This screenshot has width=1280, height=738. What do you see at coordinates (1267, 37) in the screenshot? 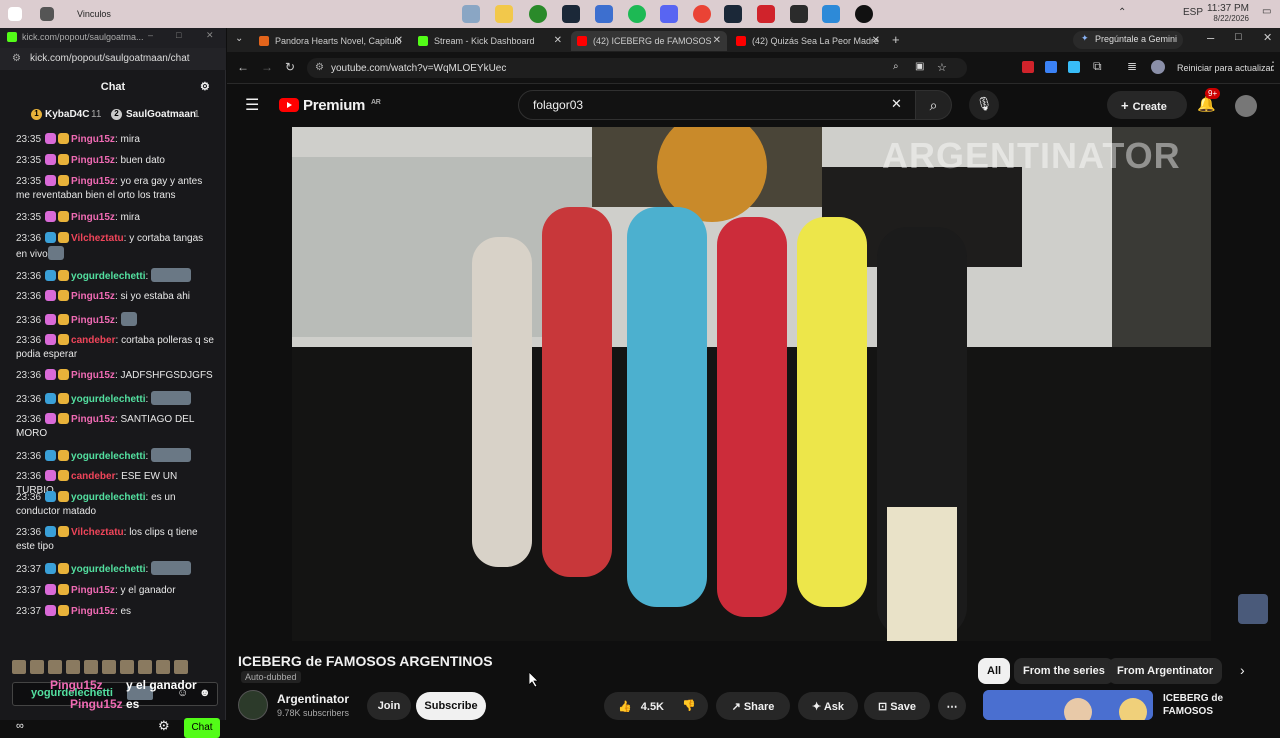
I see `window-close-icon: ✕` at bounding box center [1267, 37].